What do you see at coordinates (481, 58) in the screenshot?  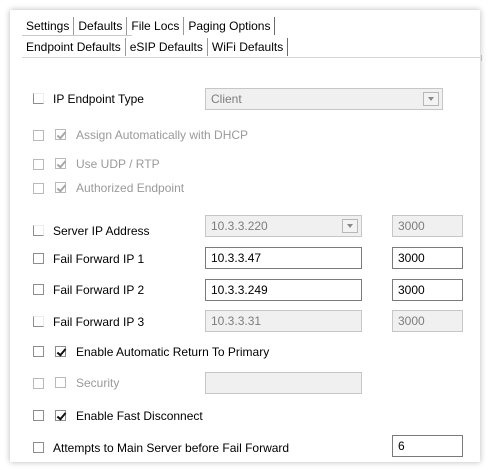 I see `panel-edge` at bounding box center [481, 58].